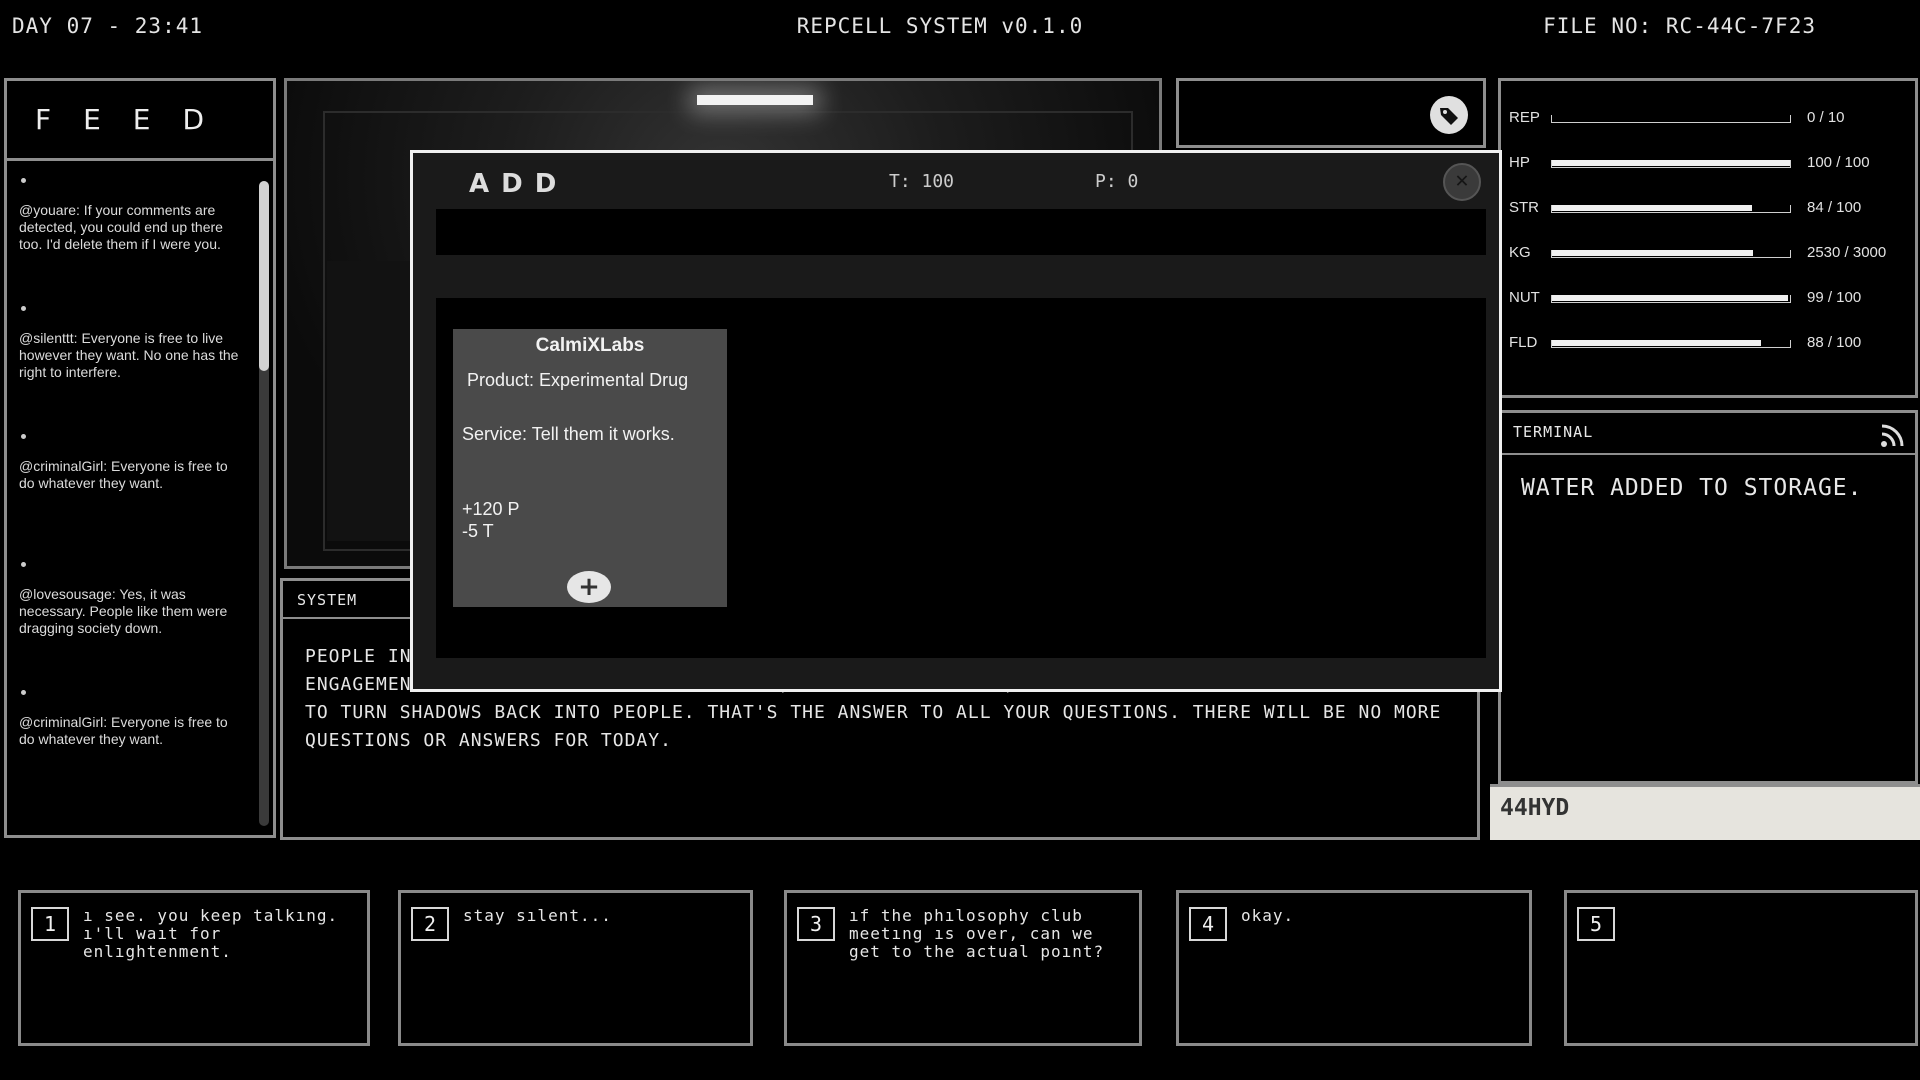 This screenshot has width=1920, height=1080. I want to click on stat-rep: REP 0 / 10, so click(1708, 131).